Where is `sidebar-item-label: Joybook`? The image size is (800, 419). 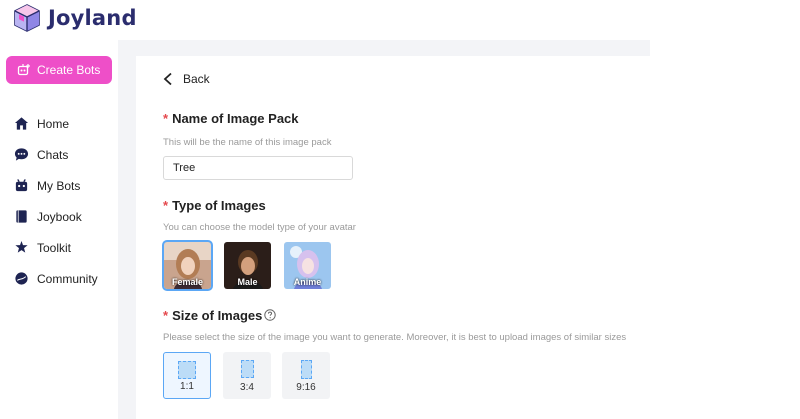 sidebar-item-label: Joybook is located at coordinates (59, 216).